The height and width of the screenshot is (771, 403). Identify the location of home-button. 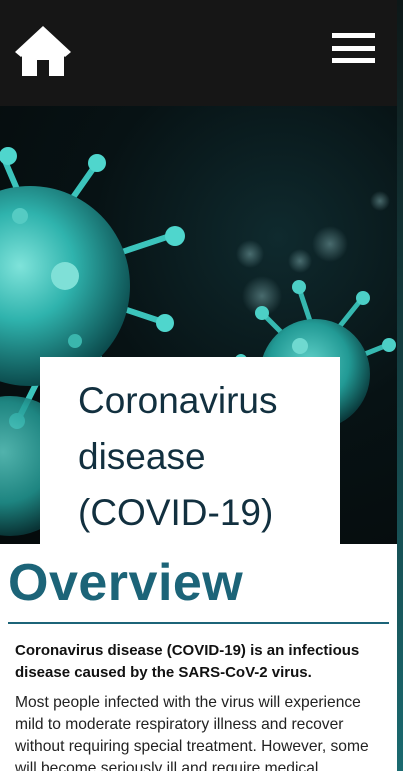
(43, 51).